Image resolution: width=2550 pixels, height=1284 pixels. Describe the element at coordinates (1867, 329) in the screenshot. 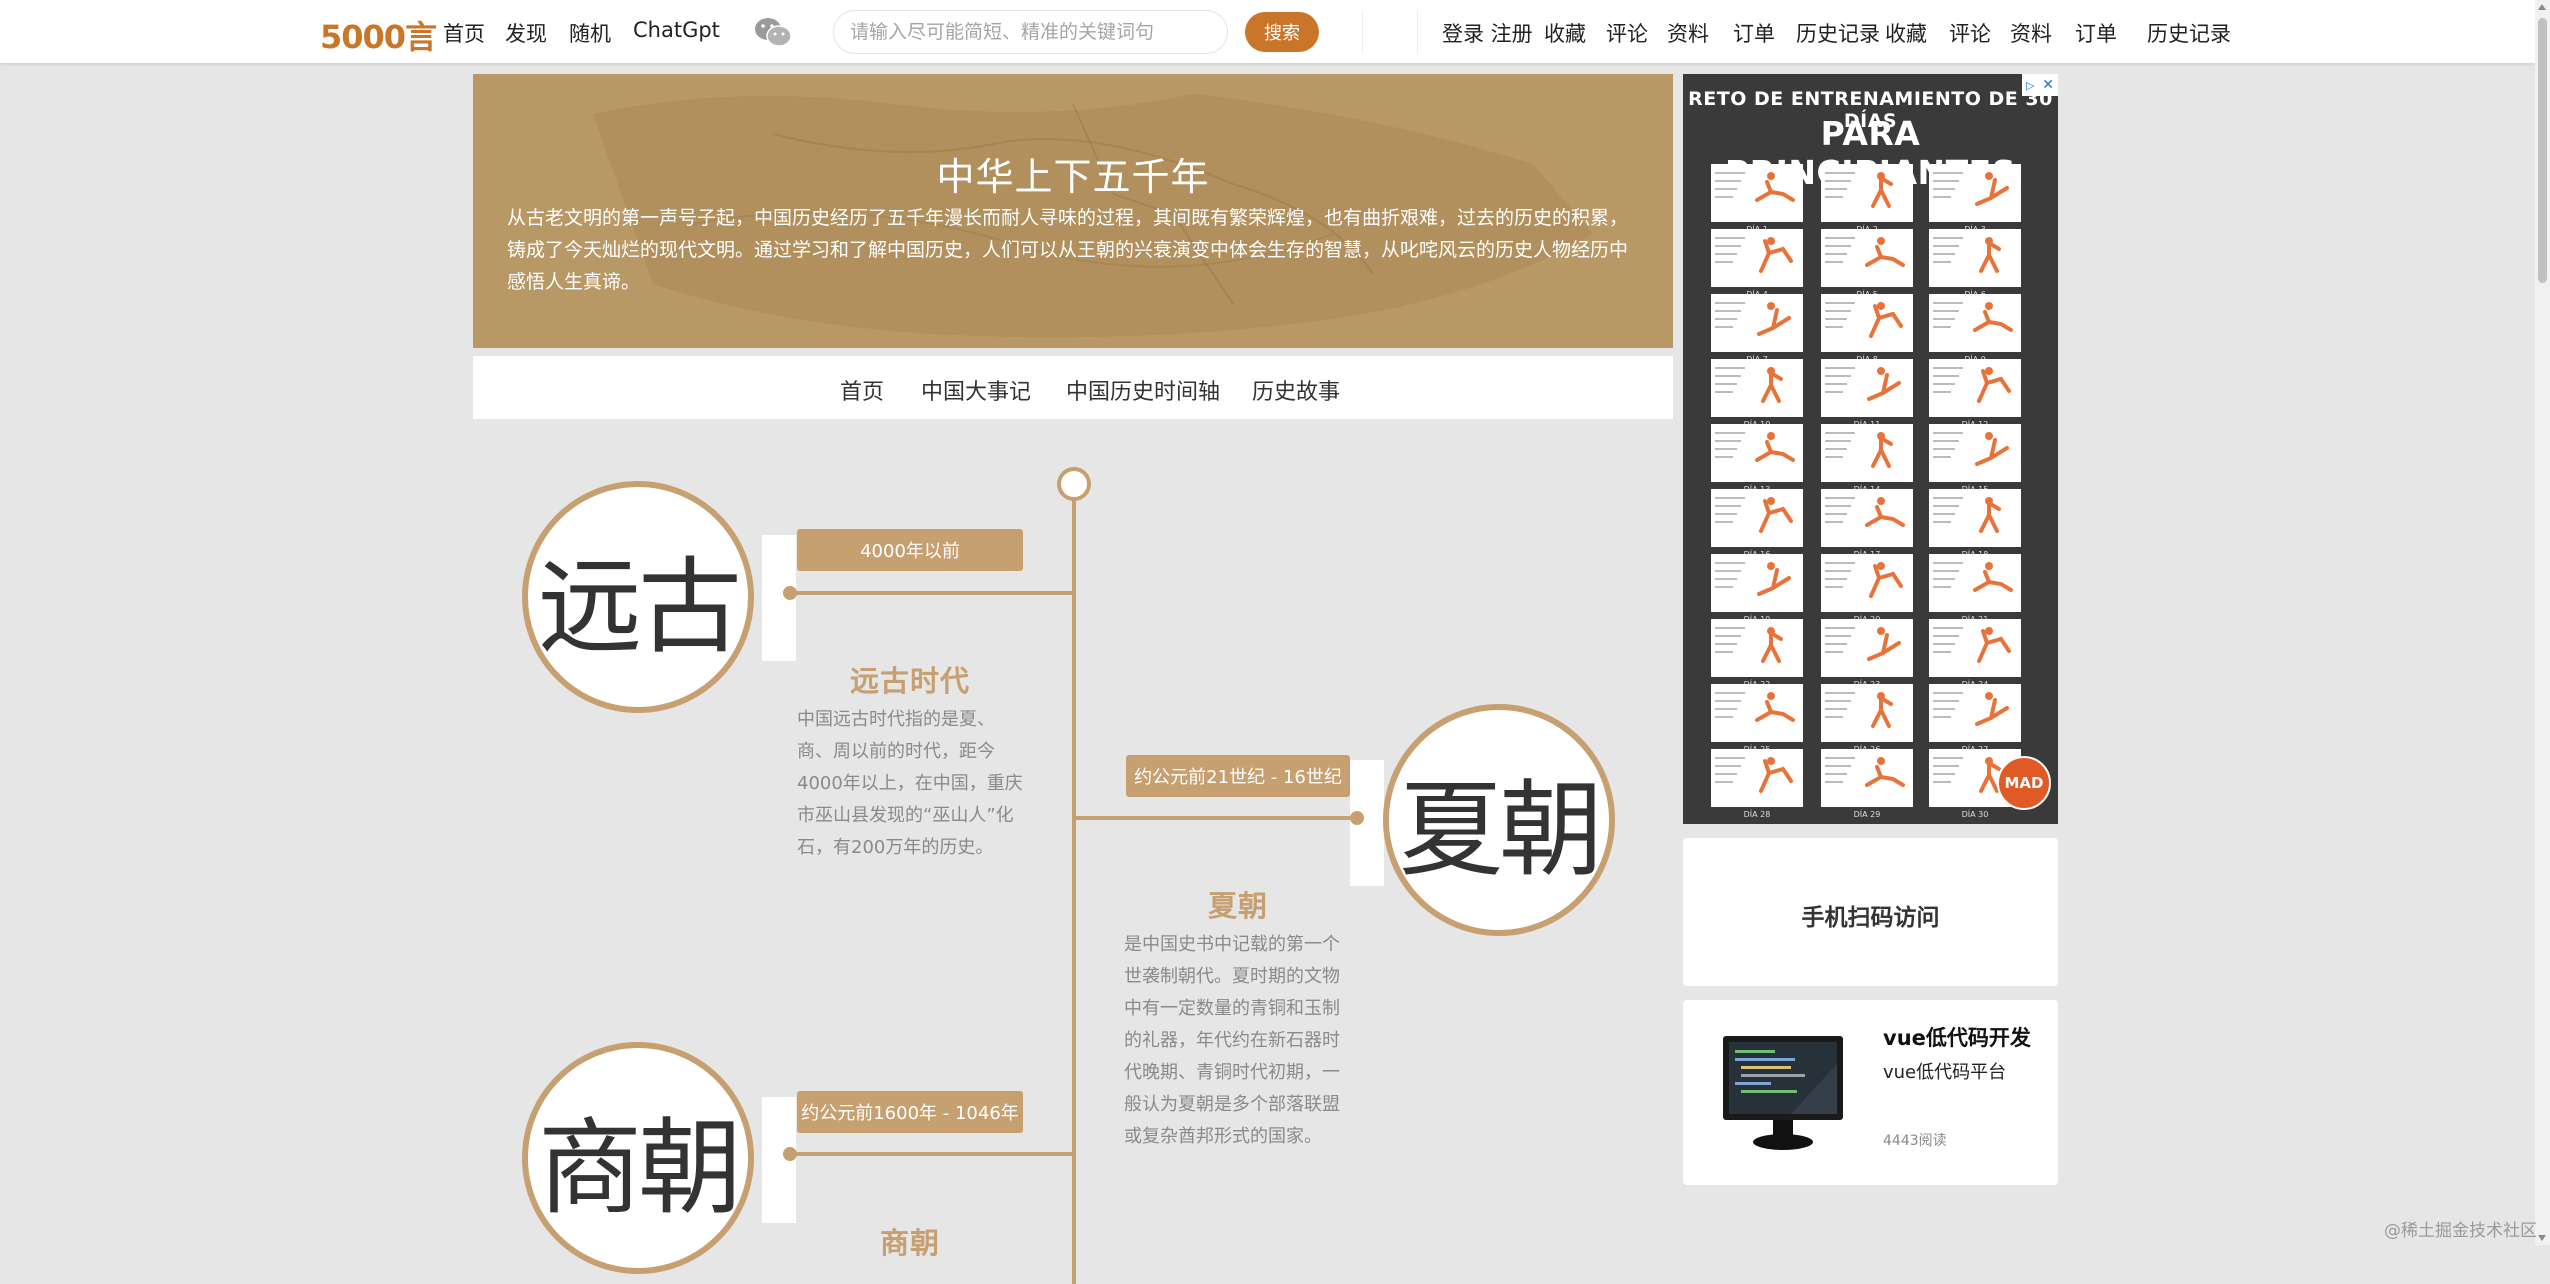

I see `workout-day-cell: DÍA 8` at that location.